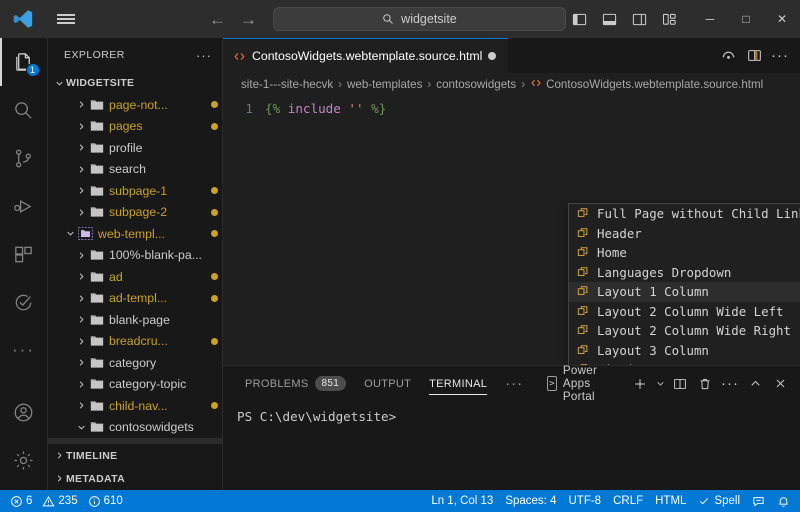 Image resolution: width=800 pixels, height=512 pixels. I want to click on maximize-panel-button, so click(755, 384).